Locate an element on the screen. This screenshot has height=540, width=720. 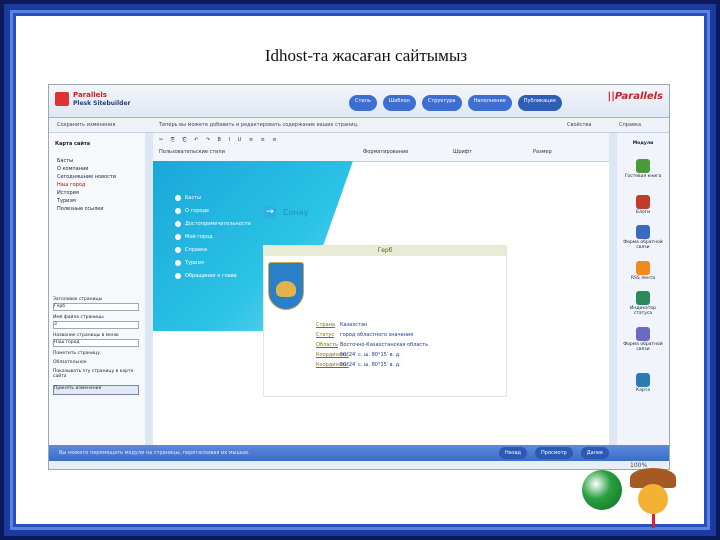
guestbook-icon is located at coordinates (643, 166).